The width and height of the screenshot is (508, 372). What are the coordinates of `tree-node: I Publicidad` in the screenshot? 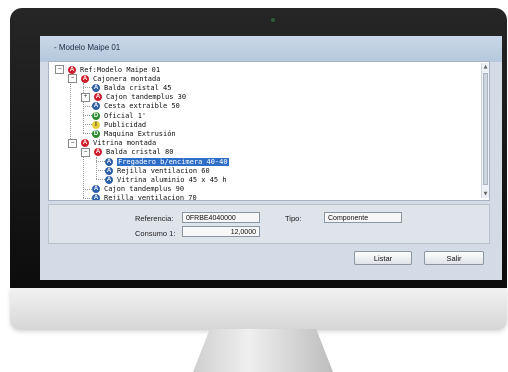 It's located at (119, 124).